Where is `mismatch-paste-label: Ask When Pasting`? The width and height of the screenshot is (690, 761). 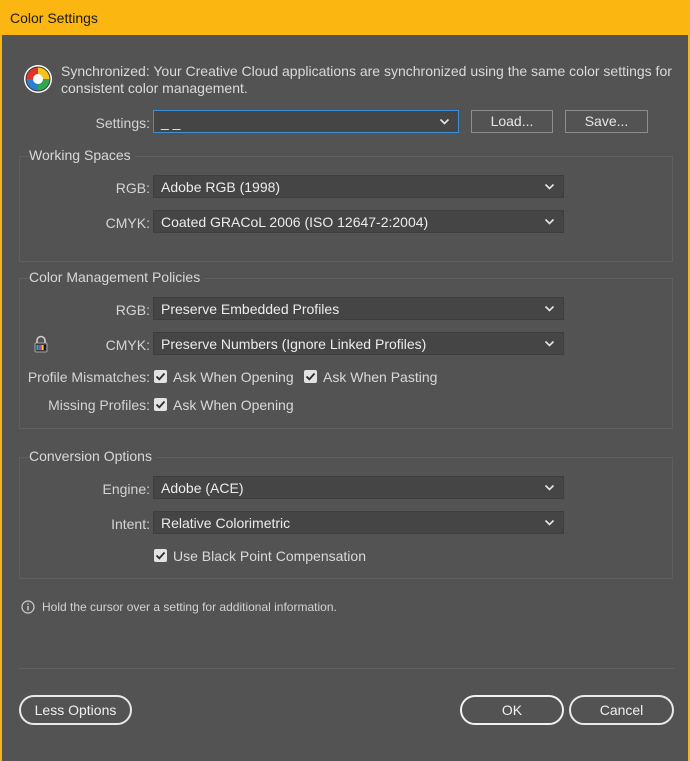
mismatch-paste-label: Ask When Pasting is located at coordinates (380, 377).